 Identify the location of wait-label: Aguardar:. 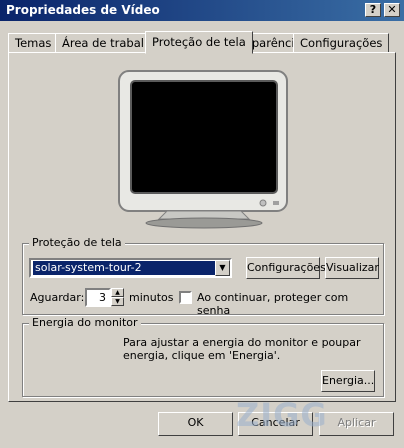
(57, 297).